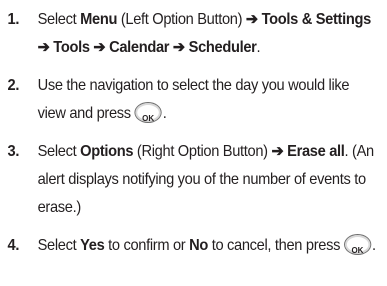 Image resolution: width=387 pixels, height=286 pixels. What do you see at coordinates (202, 151) in the screenshot?
I see `step-text: (Right Option Button)` at bounding box center [202, 151].